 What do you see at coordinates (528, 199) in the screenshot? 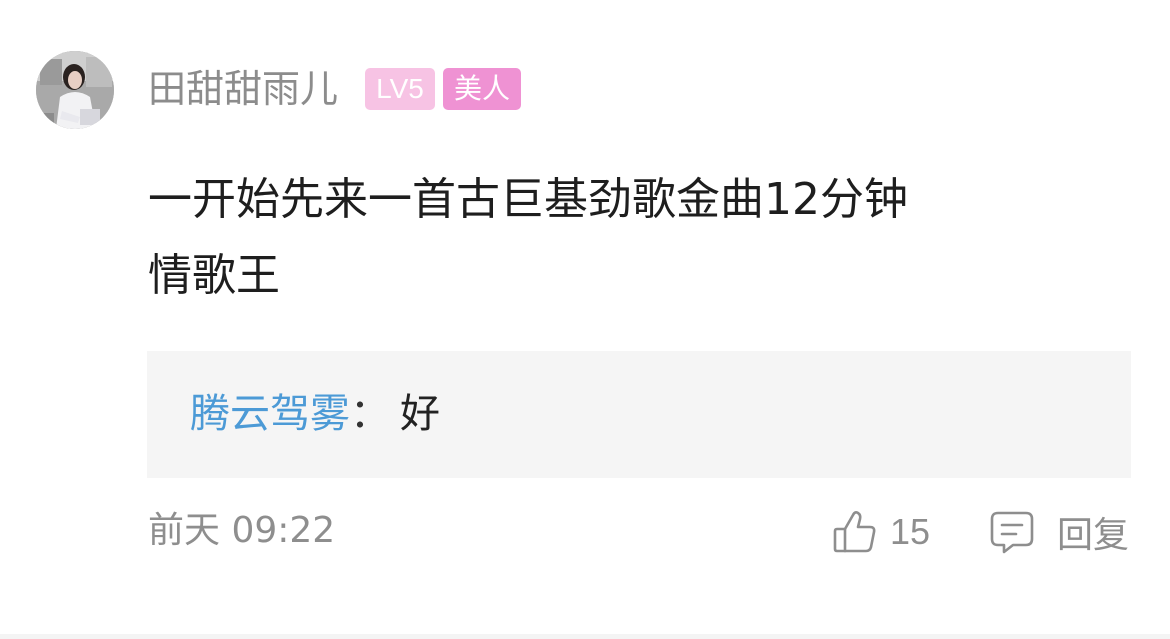
I see `comment-content-line: 一开始先来一首古巨基劲歌金曲12分钟` at bounding box center [528, 199].